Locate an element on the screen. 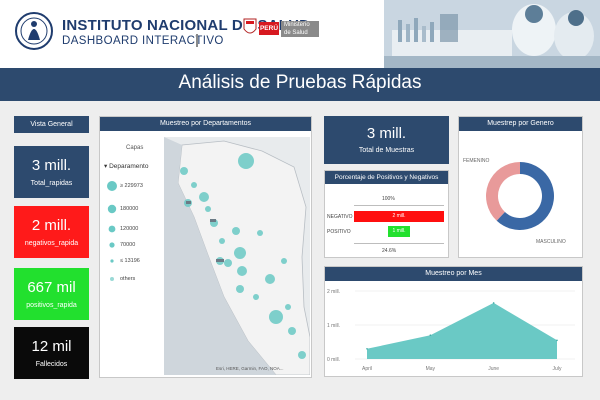 This screenshot has height=400, width=600. kpi-fallecidos: 12 mil Fallecidos is located at coordinates (51, 353).